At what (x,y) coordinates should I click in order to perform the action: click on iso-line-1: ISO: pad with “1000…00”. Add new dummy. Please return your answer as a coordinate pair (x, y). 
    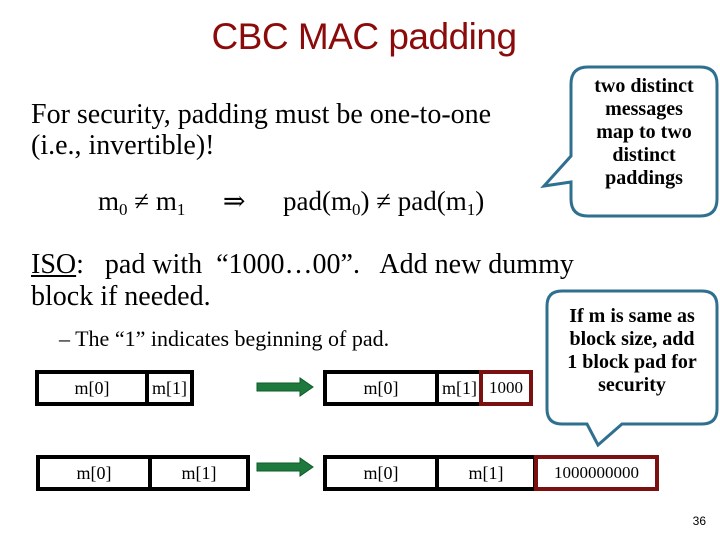
    Looking at the image, I should click on (302, 264).